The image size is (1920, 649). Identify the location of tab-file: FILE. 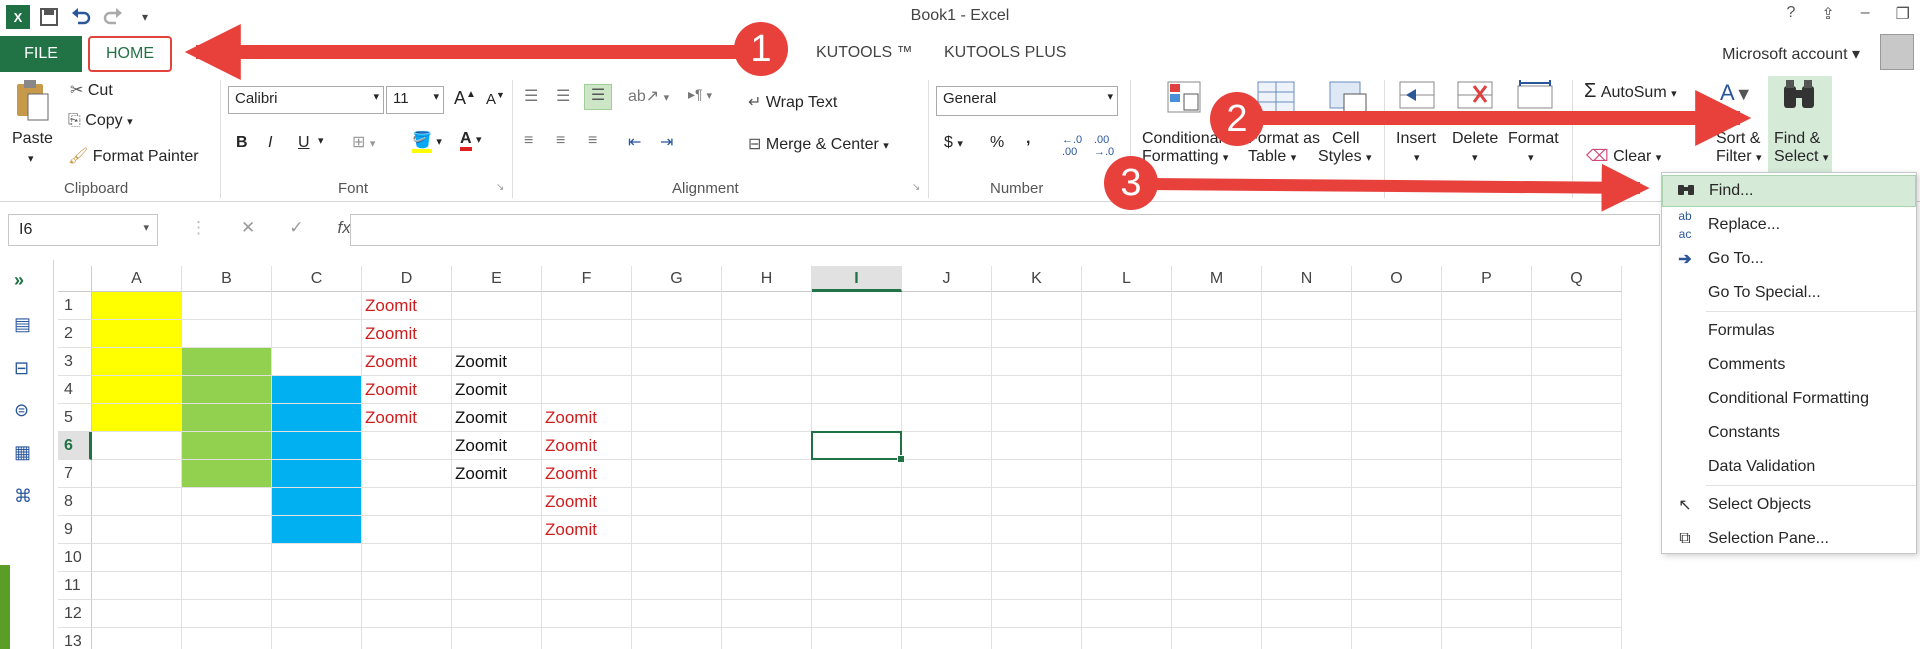
(41, 54).